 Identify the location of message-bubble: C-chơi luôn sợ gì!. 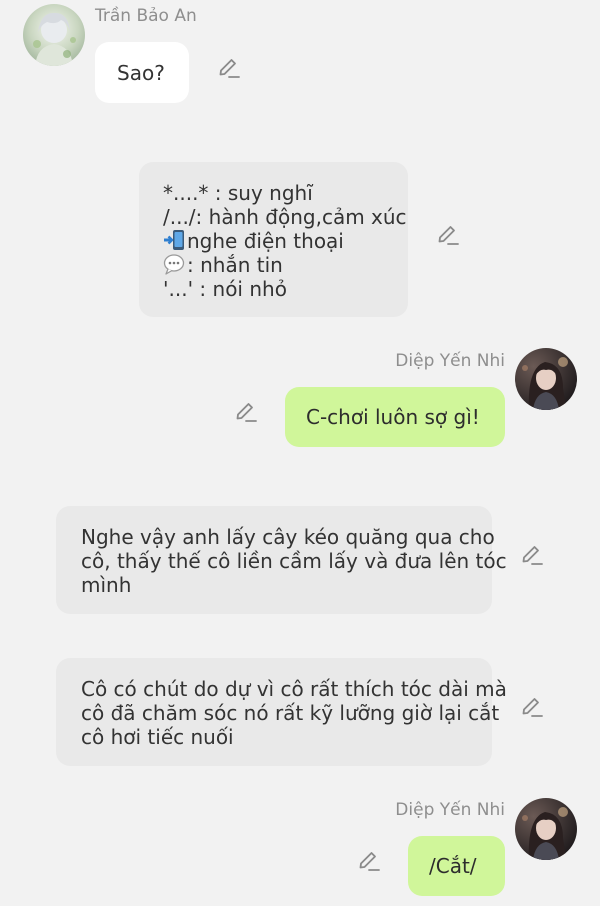
(395, 417).